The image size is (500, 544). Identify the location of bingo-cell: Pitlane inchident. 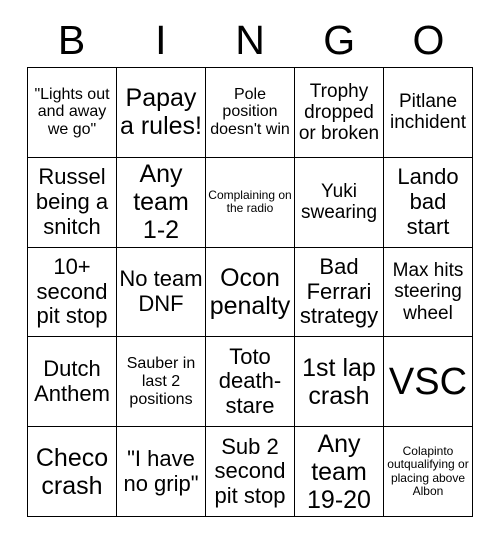
(428, 113).